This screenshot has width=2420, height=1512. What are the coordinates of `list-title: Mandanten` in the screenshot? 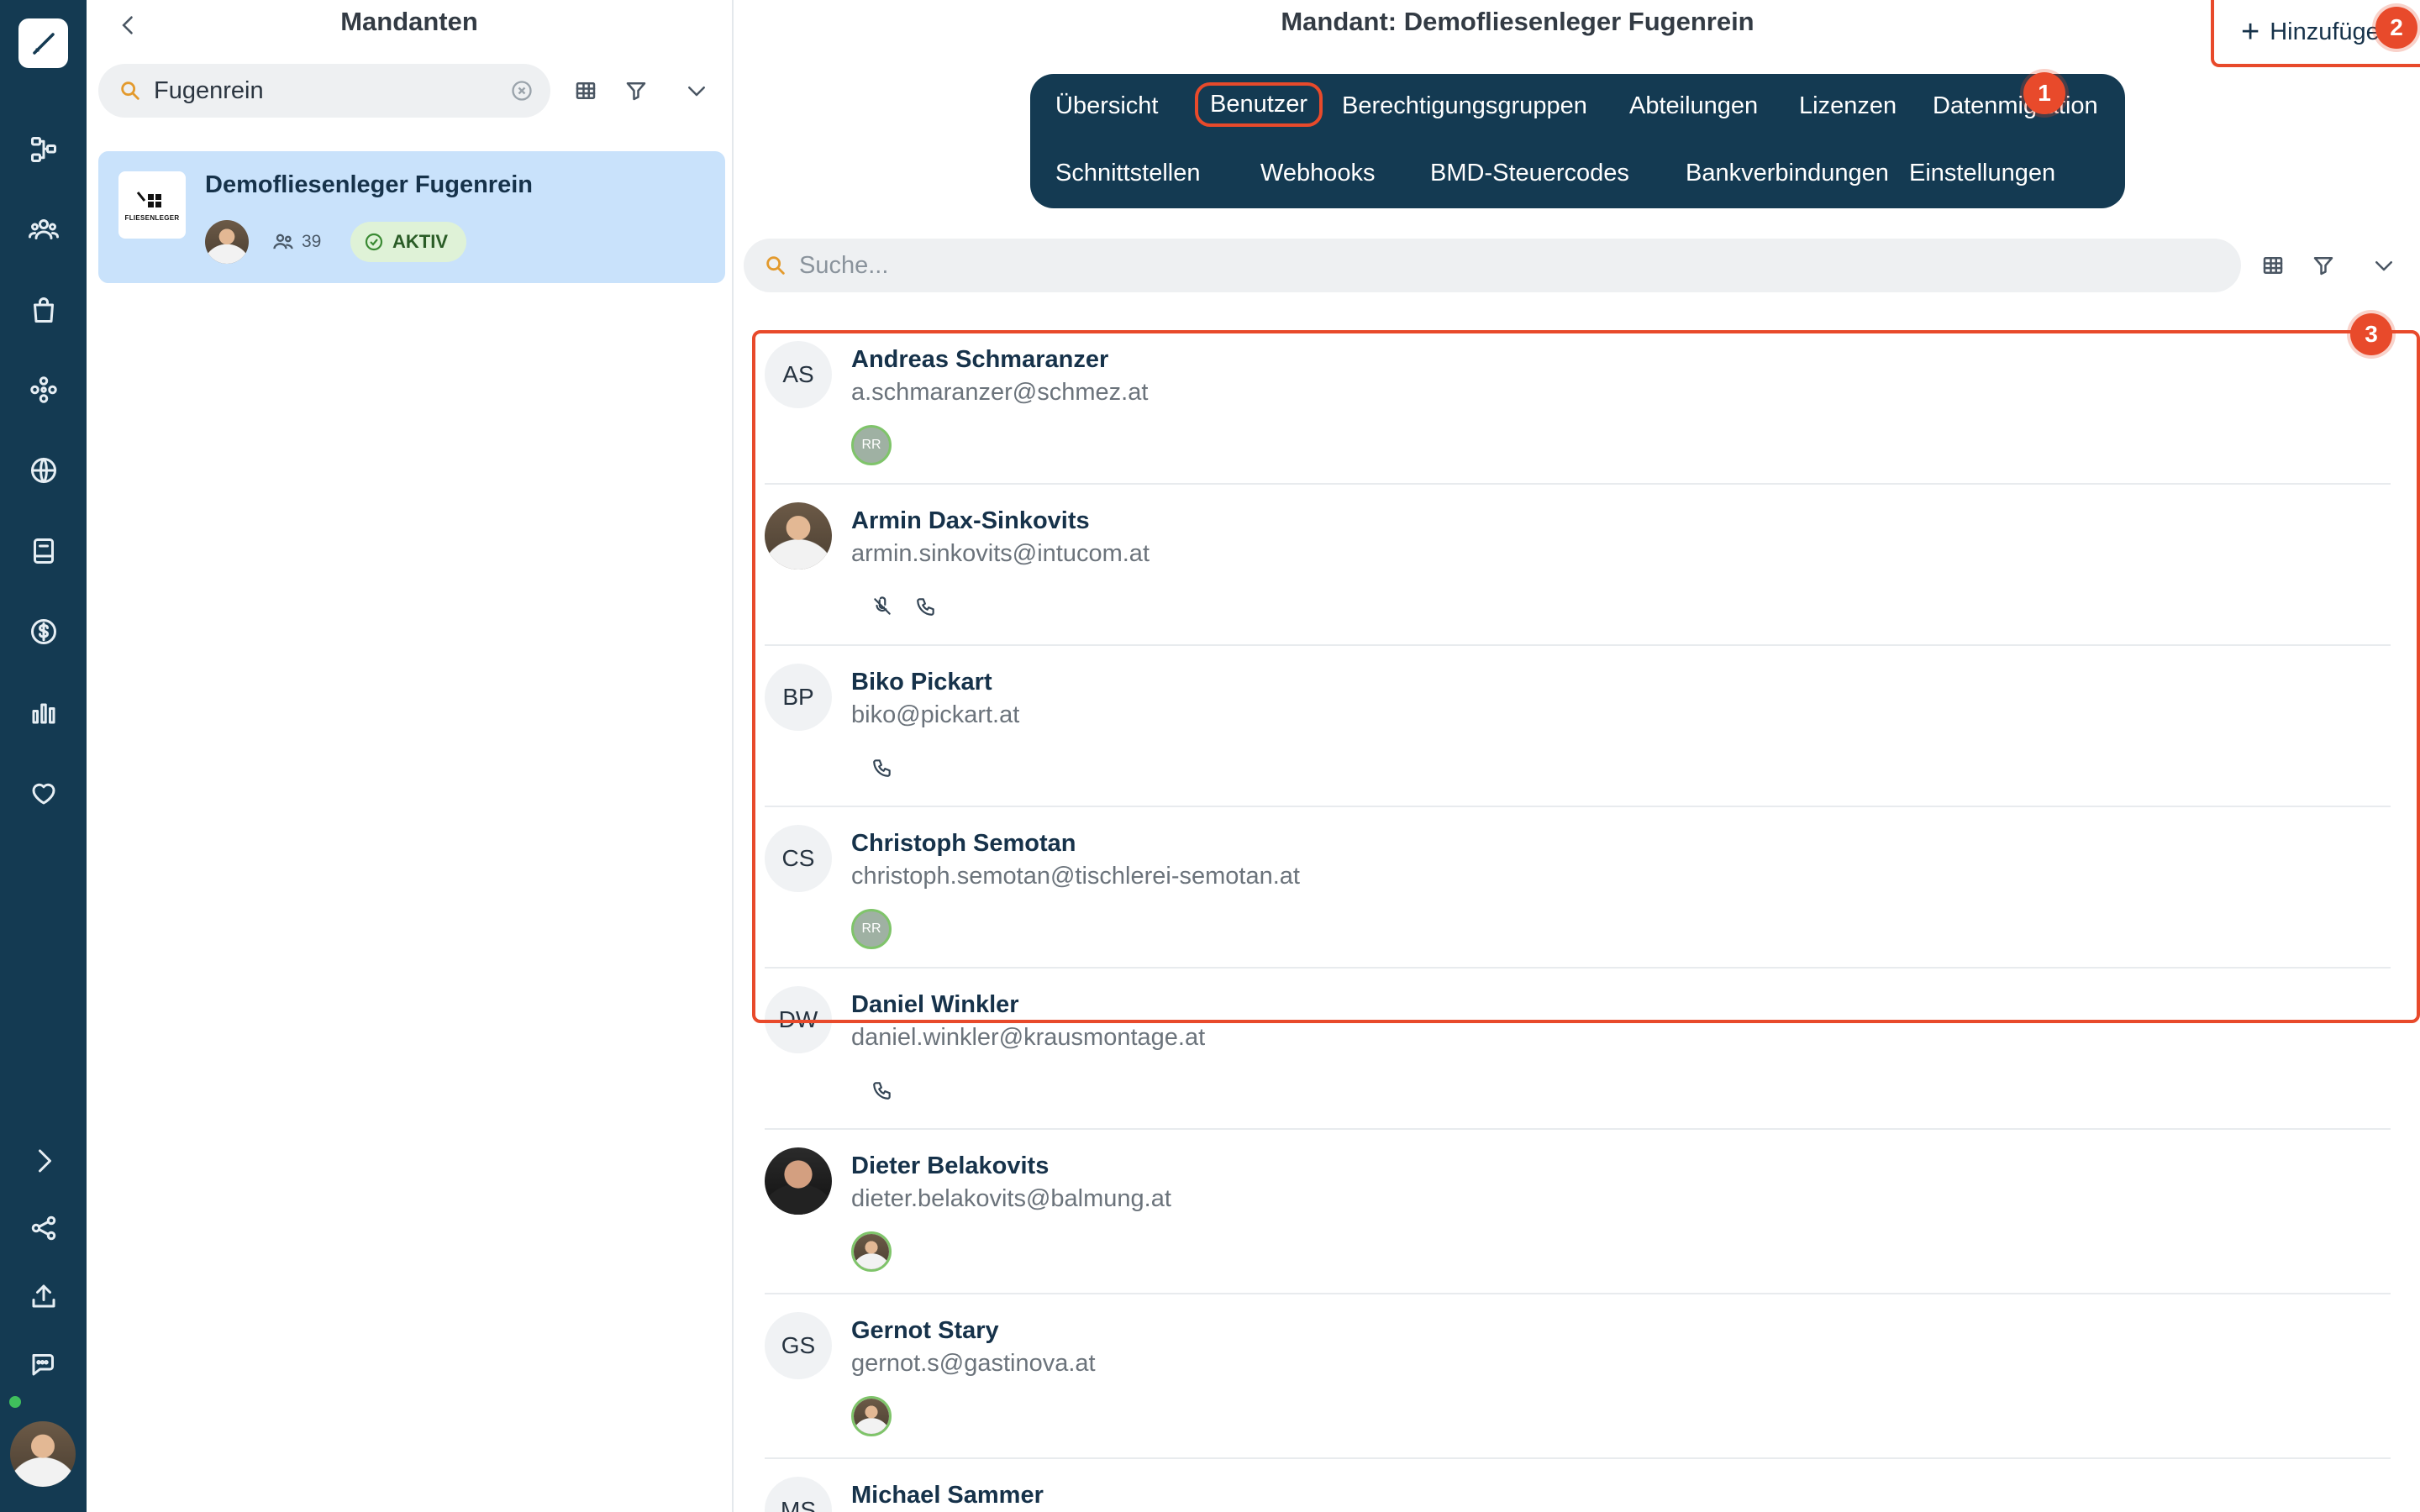 It's located at (409, 21).